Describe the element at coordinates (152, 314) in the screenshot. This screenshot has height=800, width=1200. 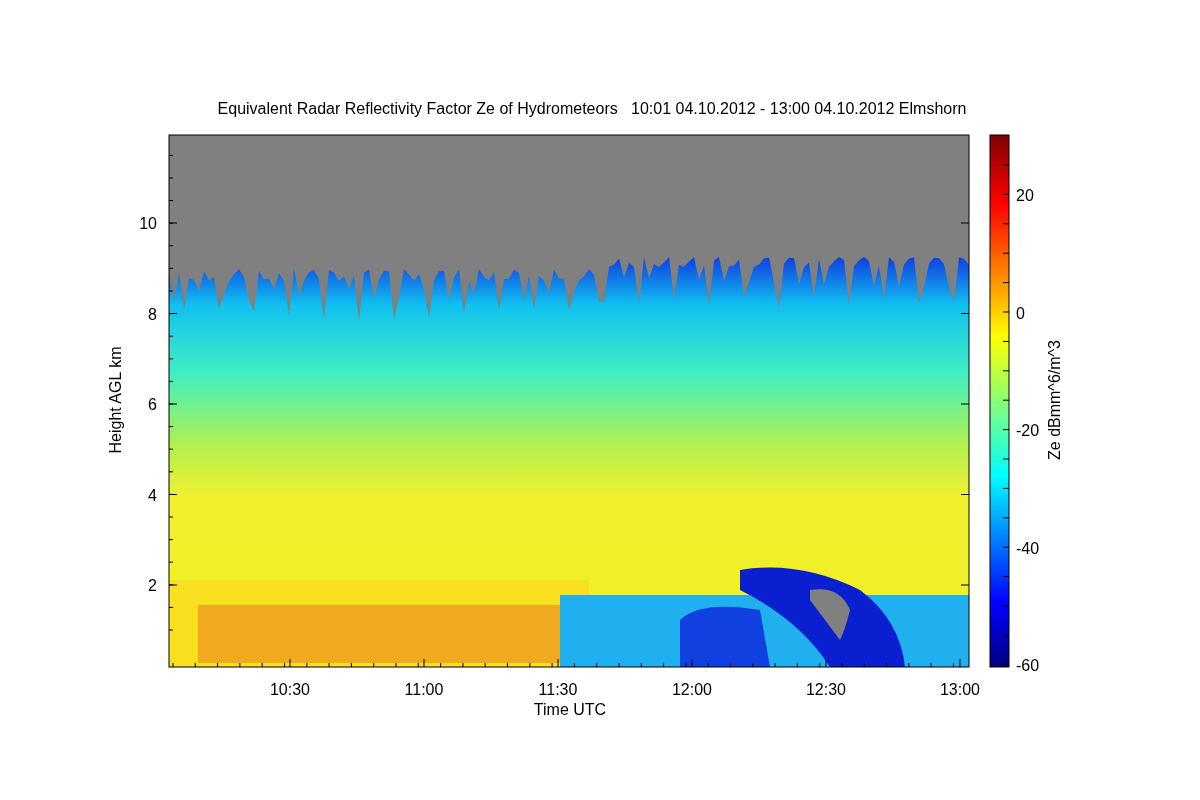
I see `y-tick-label: 8` at that location.